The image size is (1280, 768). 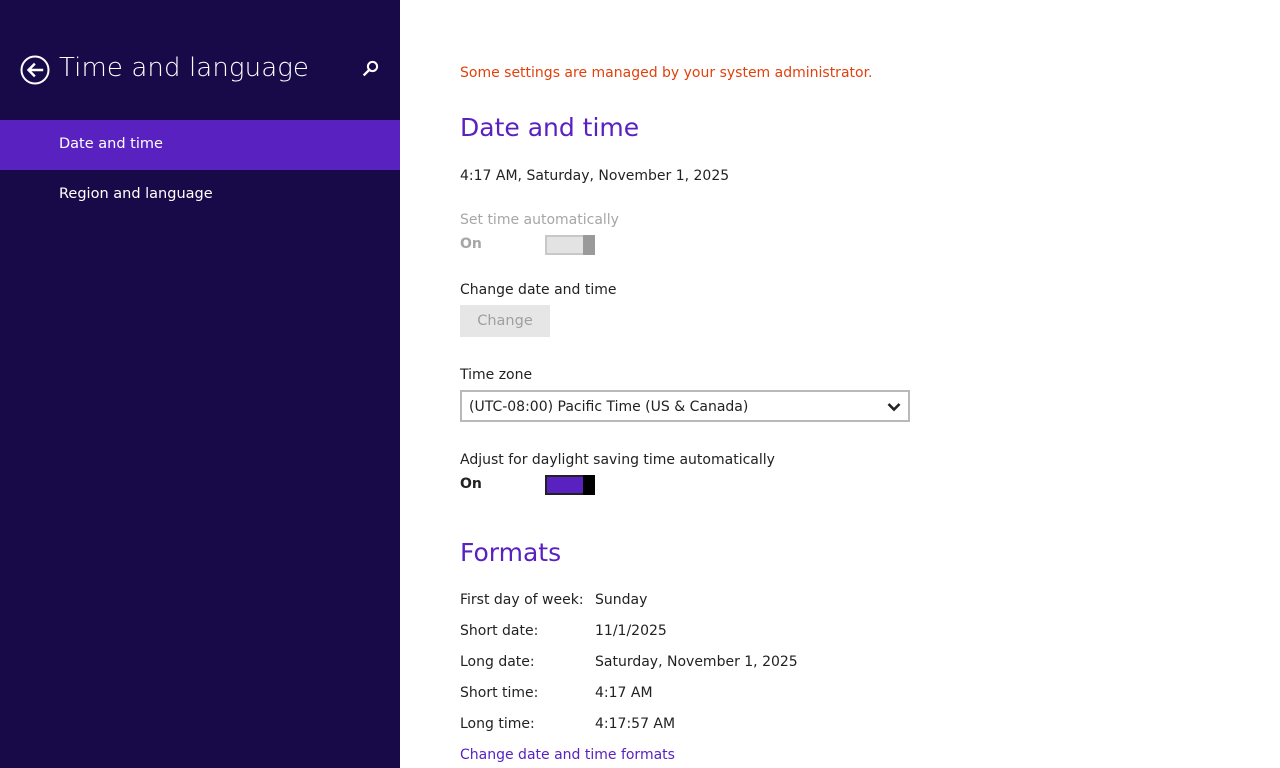 What do you see at coordinates (538, 290) in the screenshot?
I see `change-date-time-label: Change date and time` at bounding box center [538, 290].